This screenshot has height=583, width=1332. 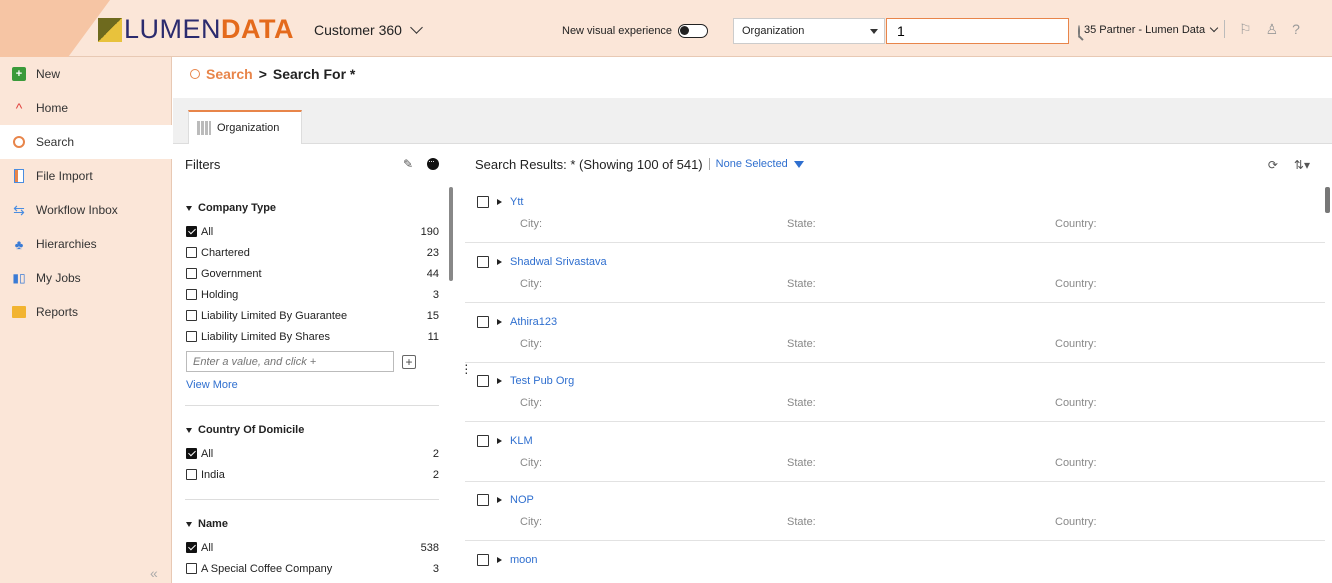 I want to click on add-value-button: +, so click(x=409, y=361).